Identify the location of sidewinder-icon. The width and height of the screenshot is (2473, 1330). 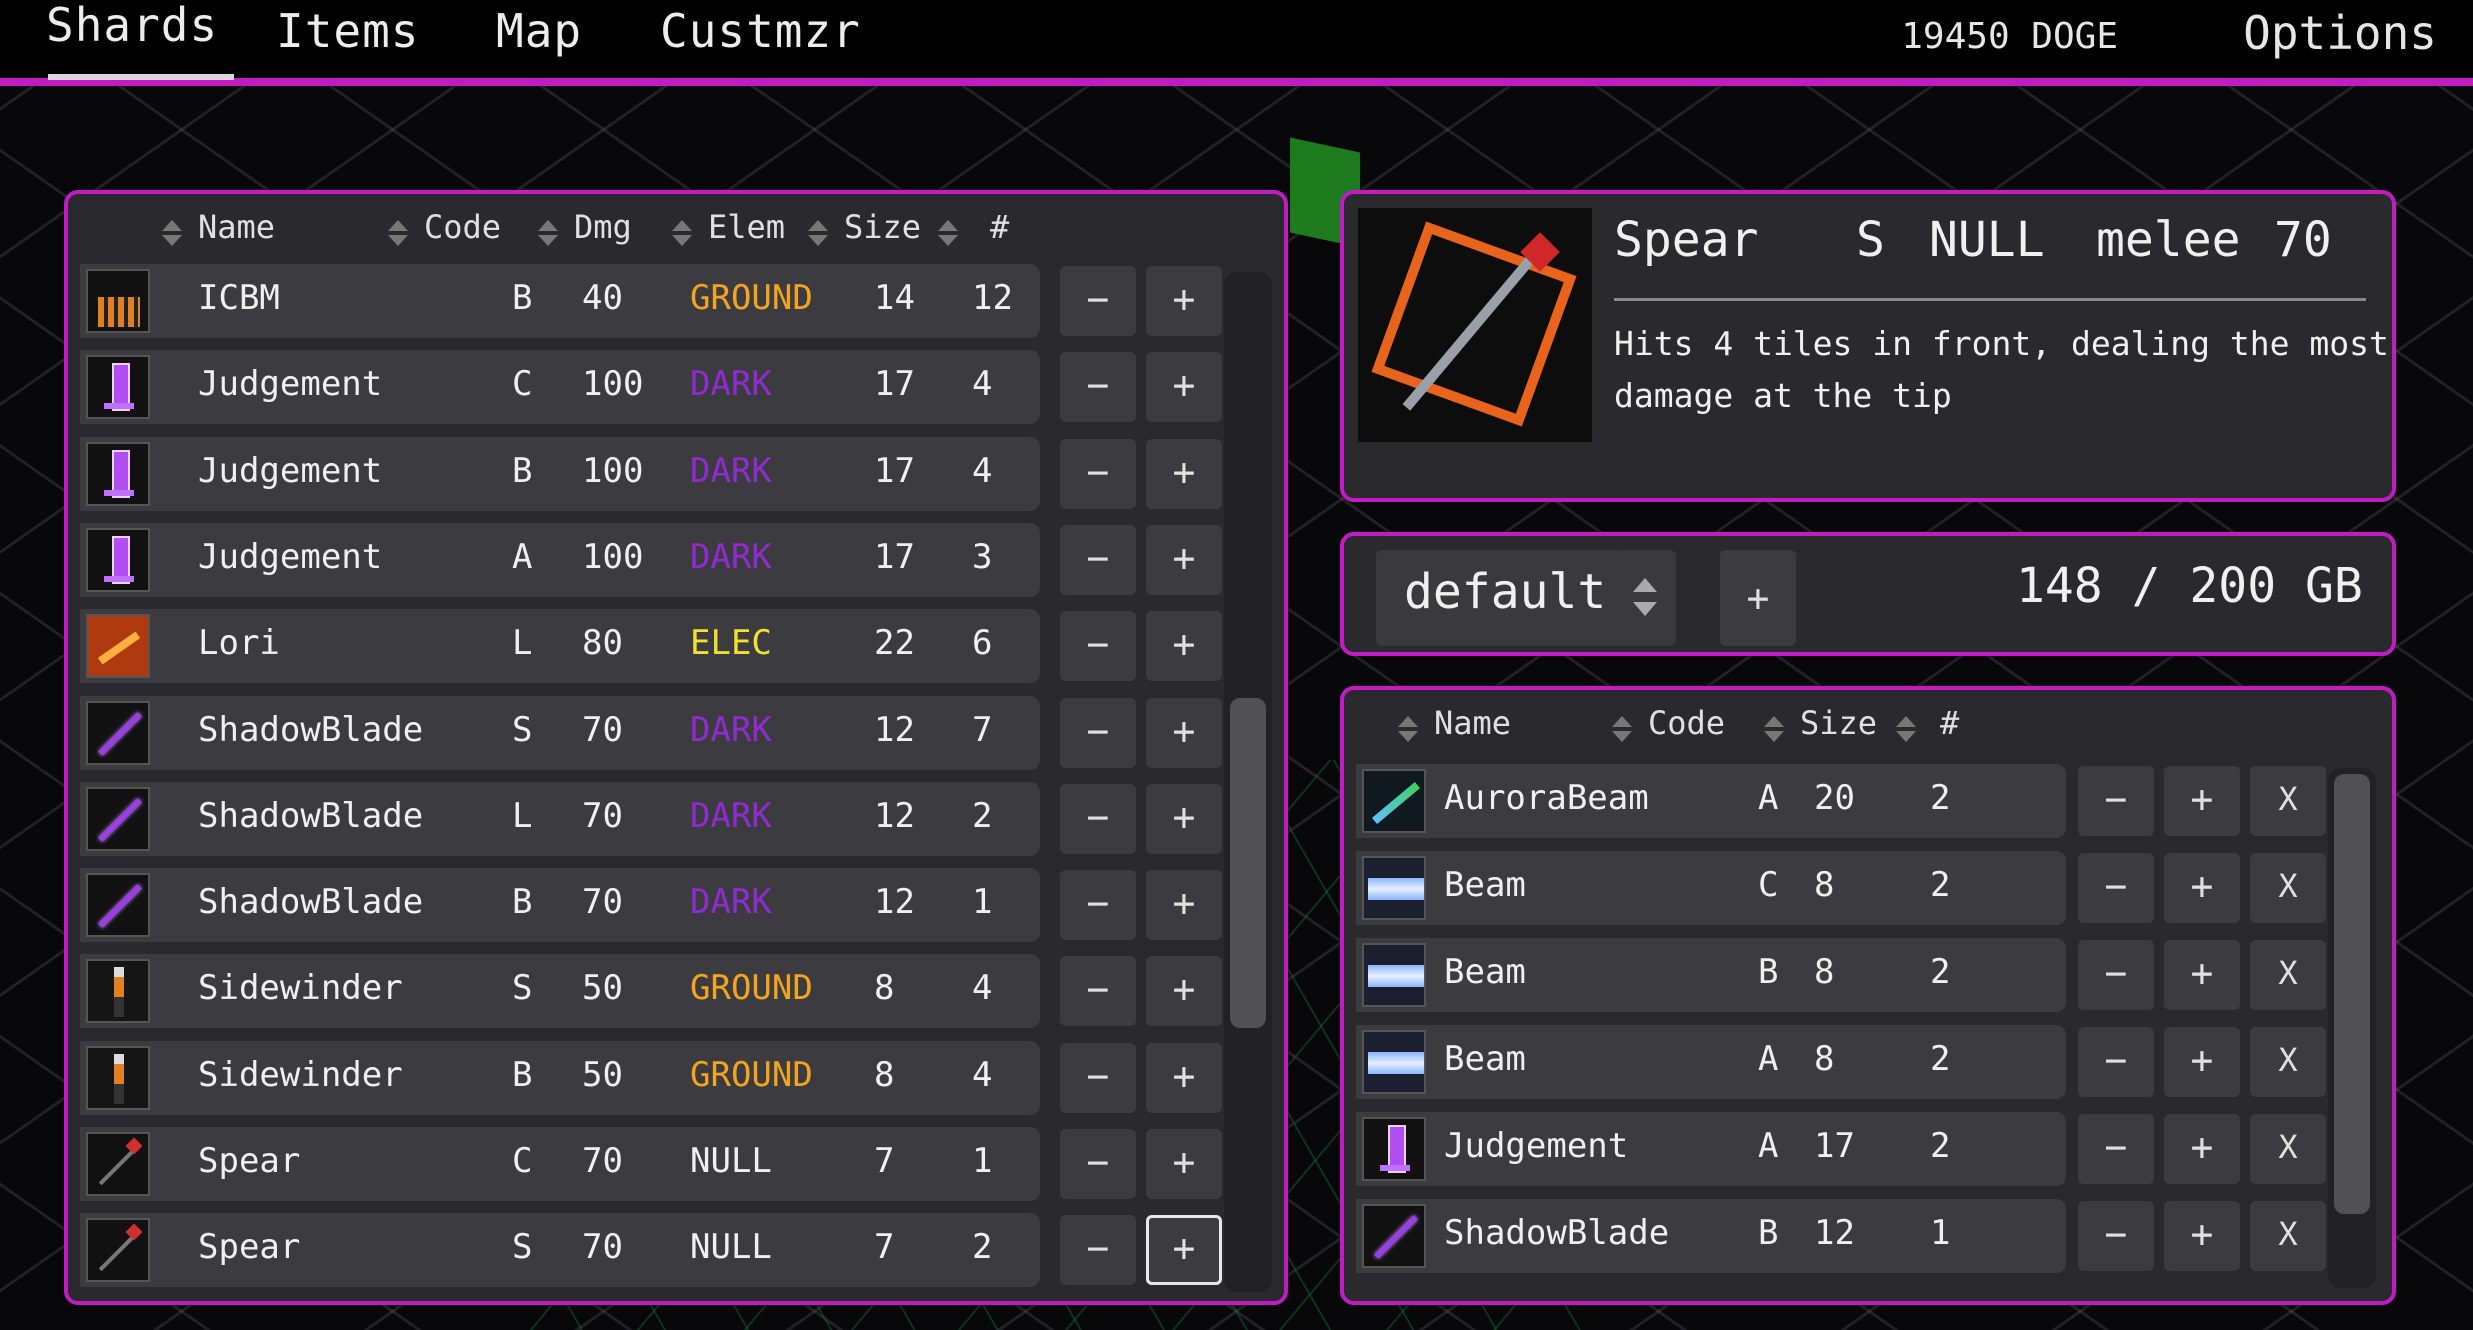
(118, 1077).